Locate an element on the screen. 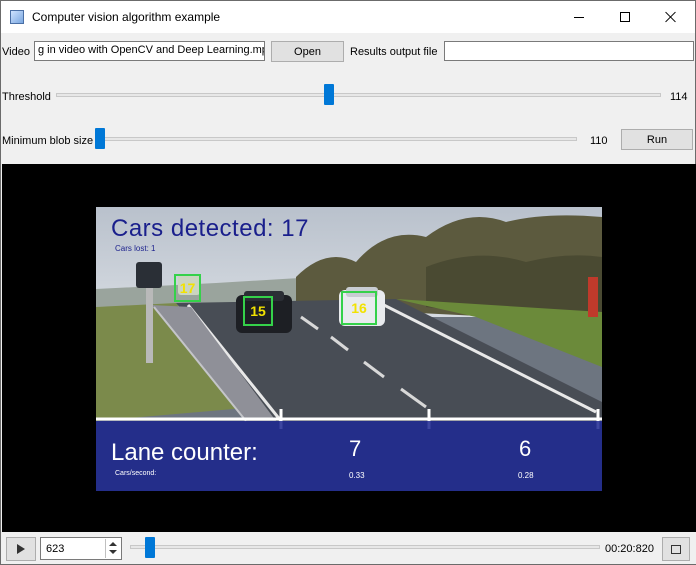 This screenshot has height=565, width=696. minimize-button is located at coordinates (579, 17).